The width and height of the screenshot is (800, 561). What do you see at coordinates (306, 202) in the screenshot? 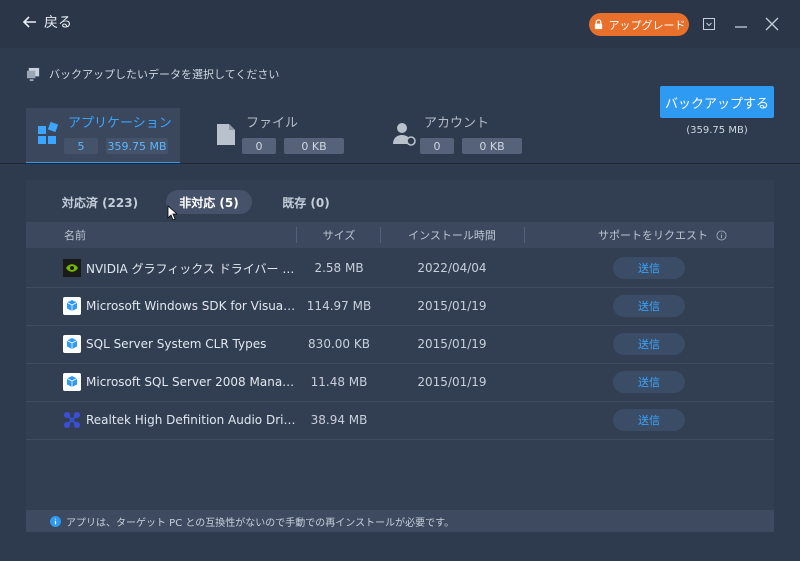
I see `subtab-existing: 既存 (0)` at bounding box center [306, 202].